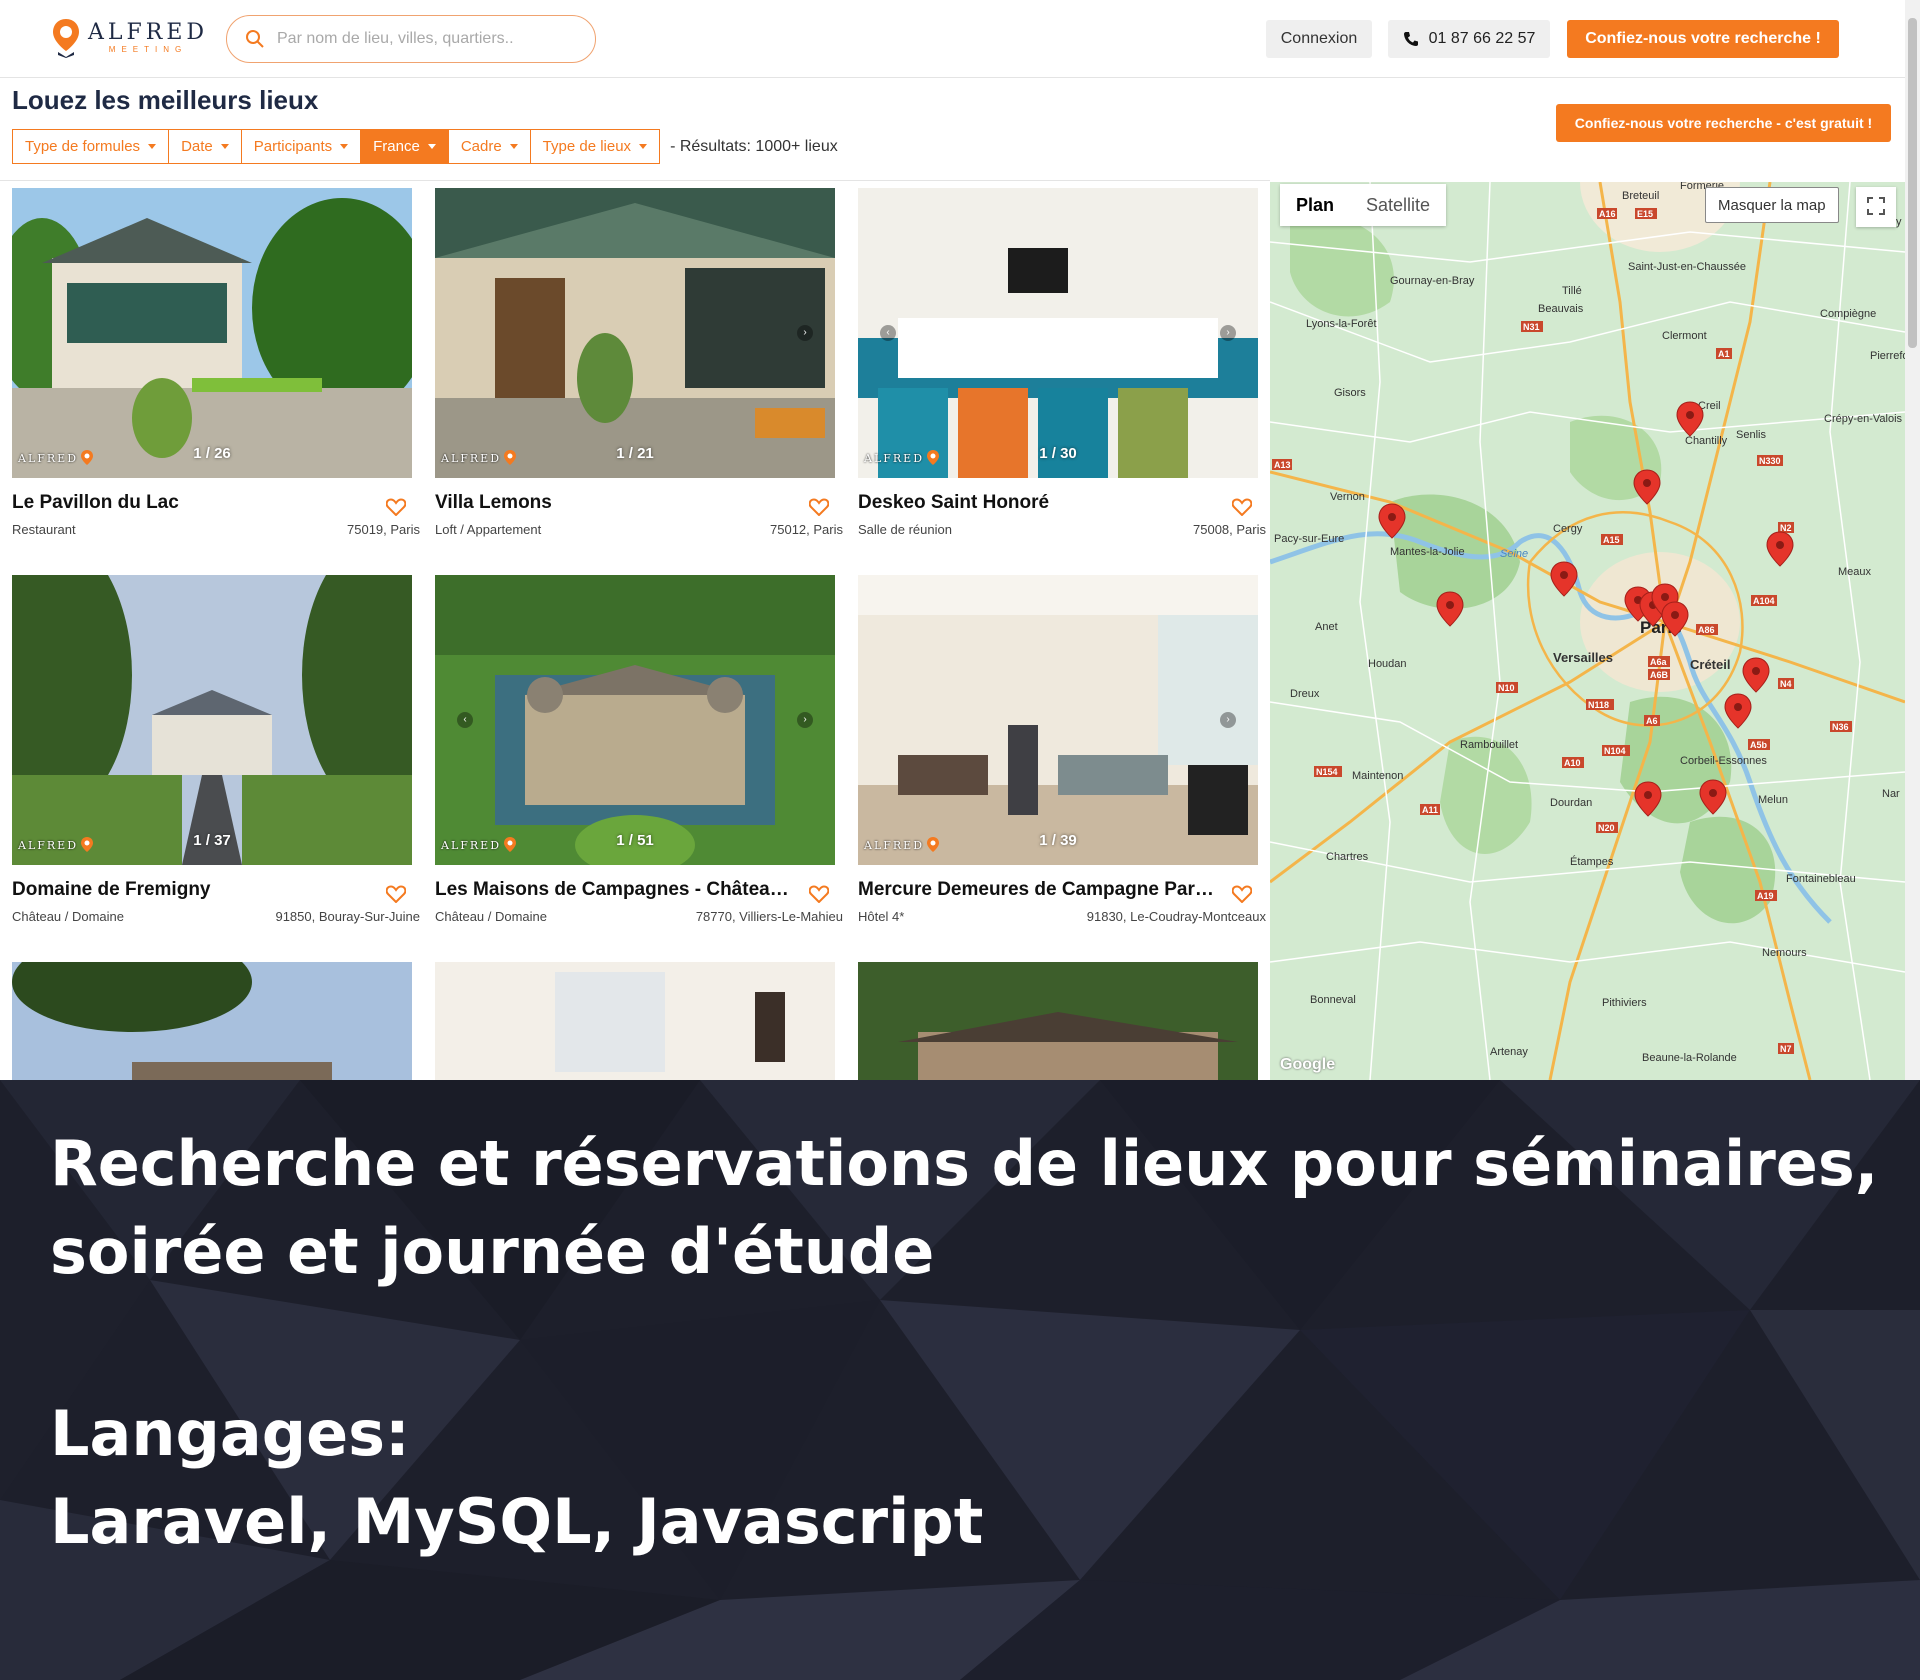  I want to click on filter-label: Date, so click(197, 146).